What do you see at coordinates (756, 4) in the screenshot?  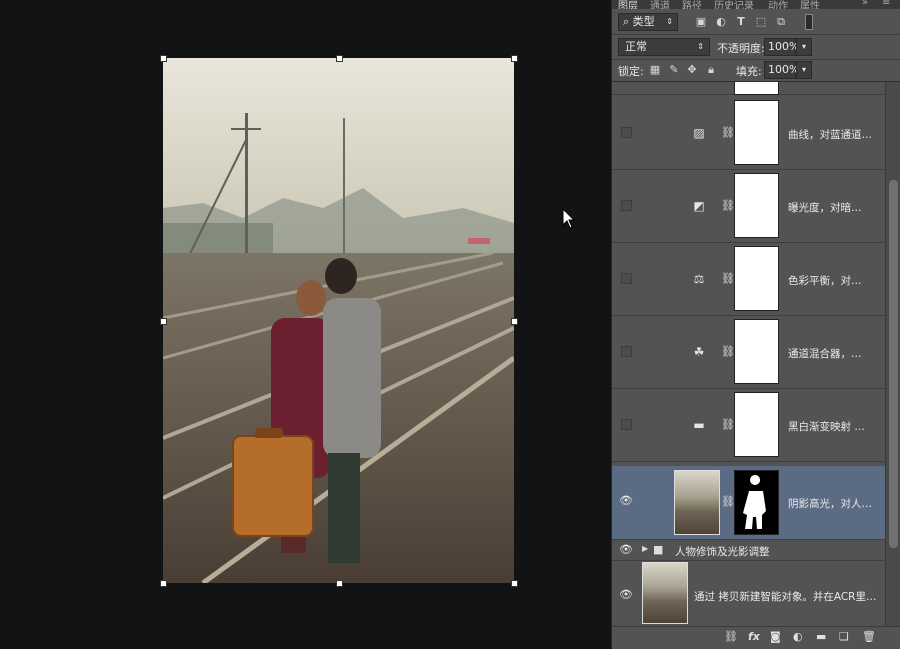 I see `panel-tabs: 图层 通道 路径 历史记录 动作 属性 » ≡` at bounding box center [756, 4].